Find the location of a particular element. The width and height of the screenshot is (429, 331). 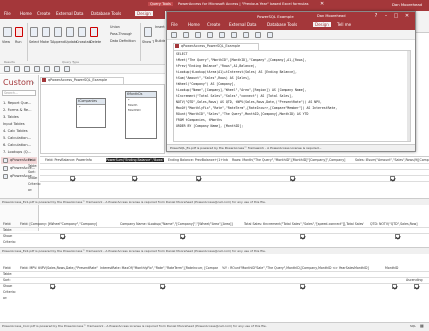

sql-scrollbar is located at coordinates (408, 96).